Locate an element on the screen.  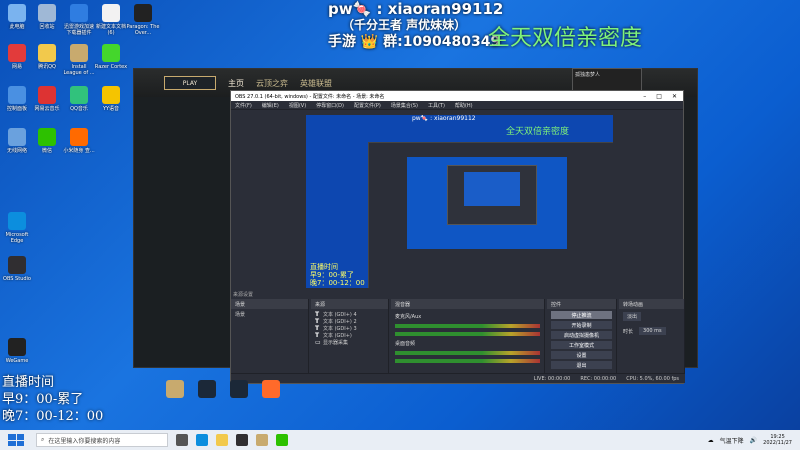
edge-icon is located at coordinates (202, 440).